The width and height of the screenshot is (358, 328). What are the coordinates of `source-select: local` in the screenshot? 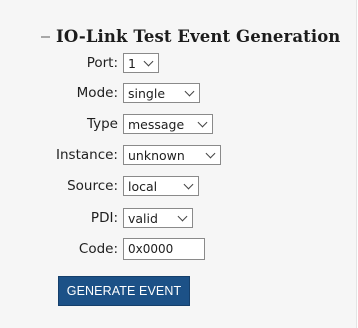 It's located at (161, 186).